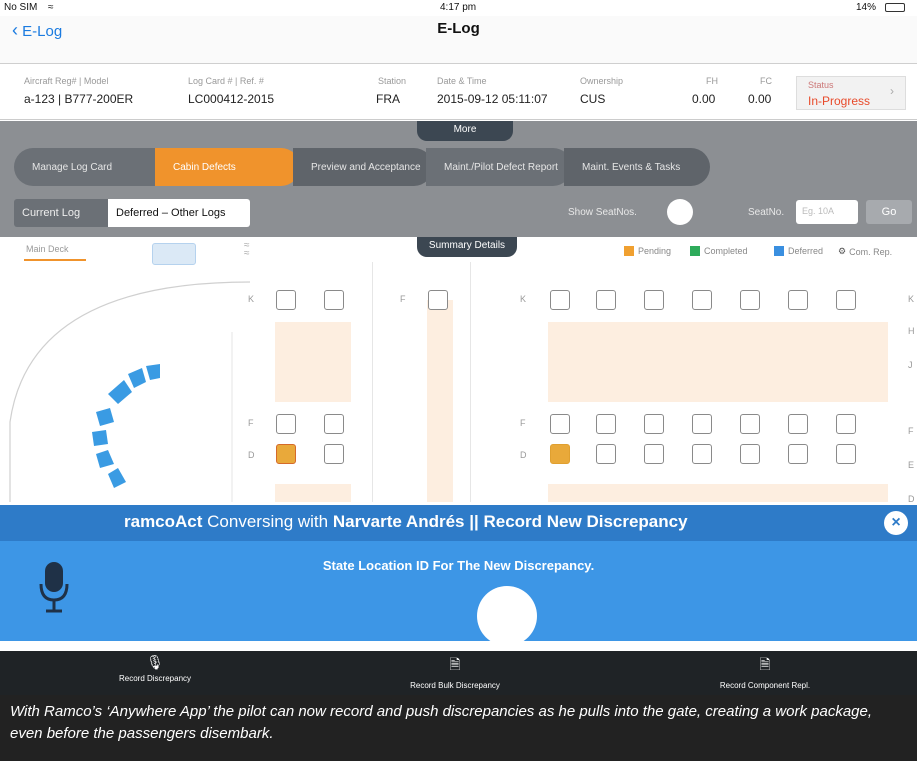  Describe the element at coordinates (268, 521) in the screenshot. I see `assistant-conversing: Conversing with` at that location.